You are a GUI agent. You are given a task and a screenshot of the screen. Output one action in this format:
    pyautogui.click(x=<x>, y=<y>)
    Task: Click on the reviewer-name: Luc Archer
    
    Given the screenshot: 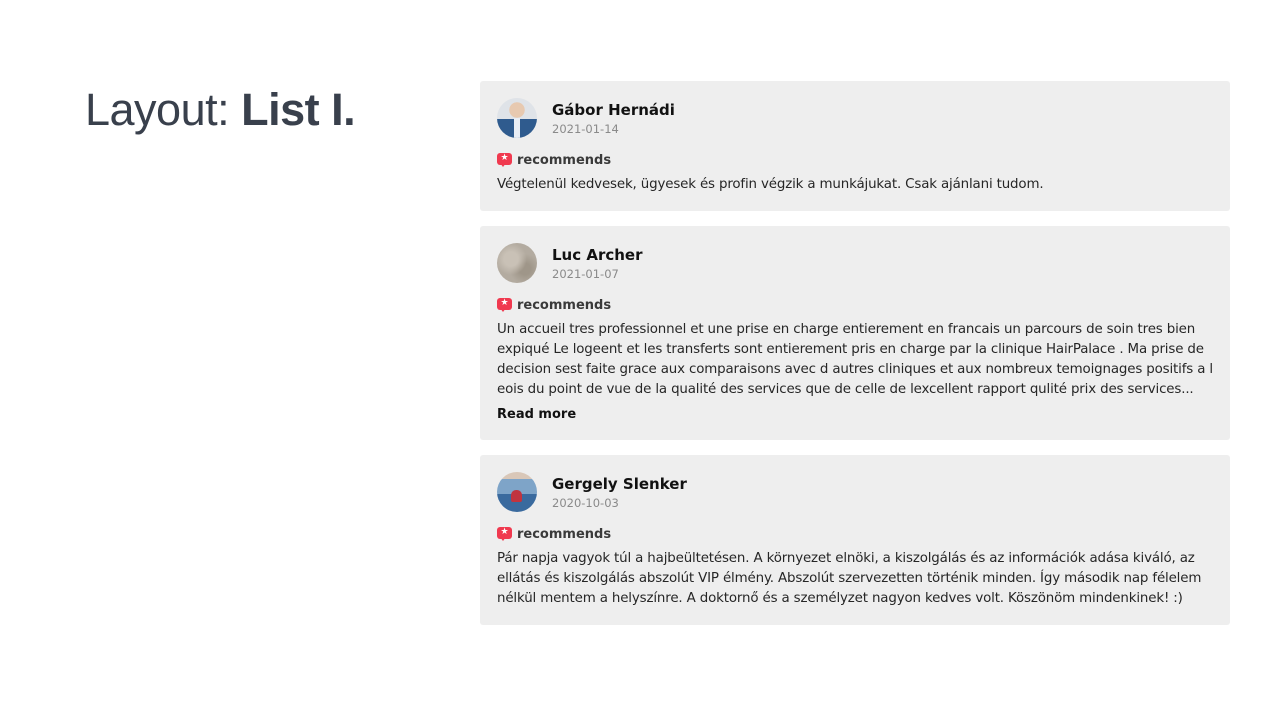 What is the action you would take?
    pyautogui.click(x=597, y=254)
    